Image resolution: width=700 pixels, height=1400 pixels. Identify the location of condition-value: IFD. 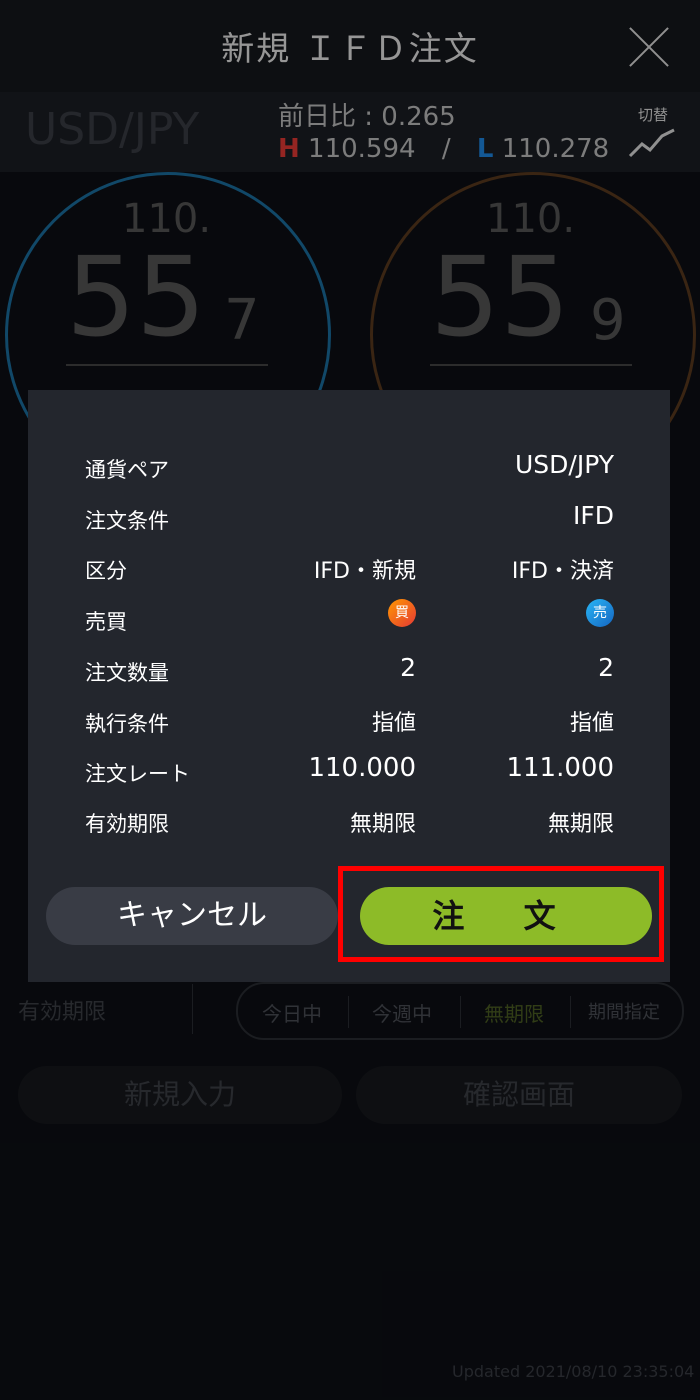
(593, 515).